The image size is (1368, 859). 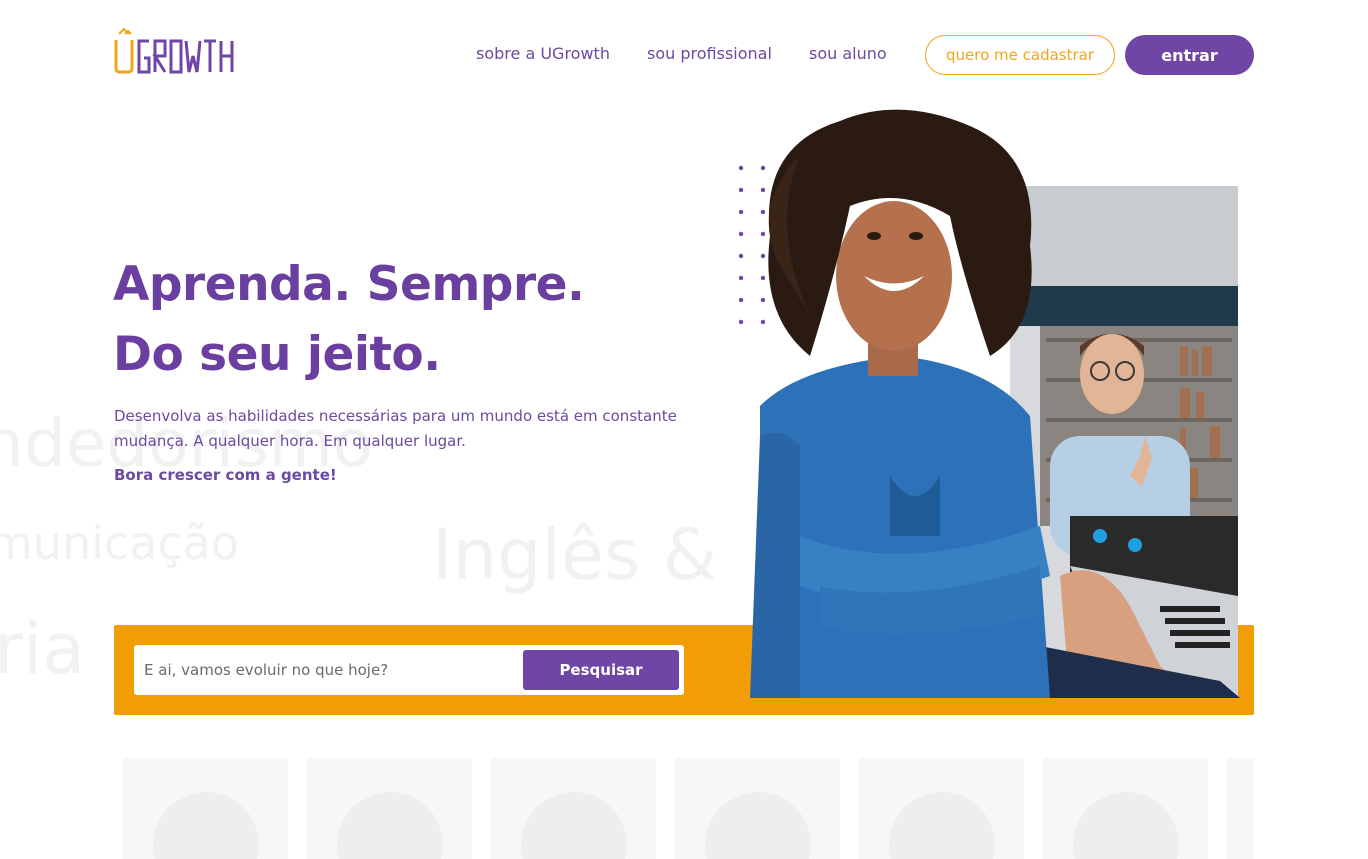 I want to click on nav-sou-aluno: sou aluno, so click(x=848, y=53).